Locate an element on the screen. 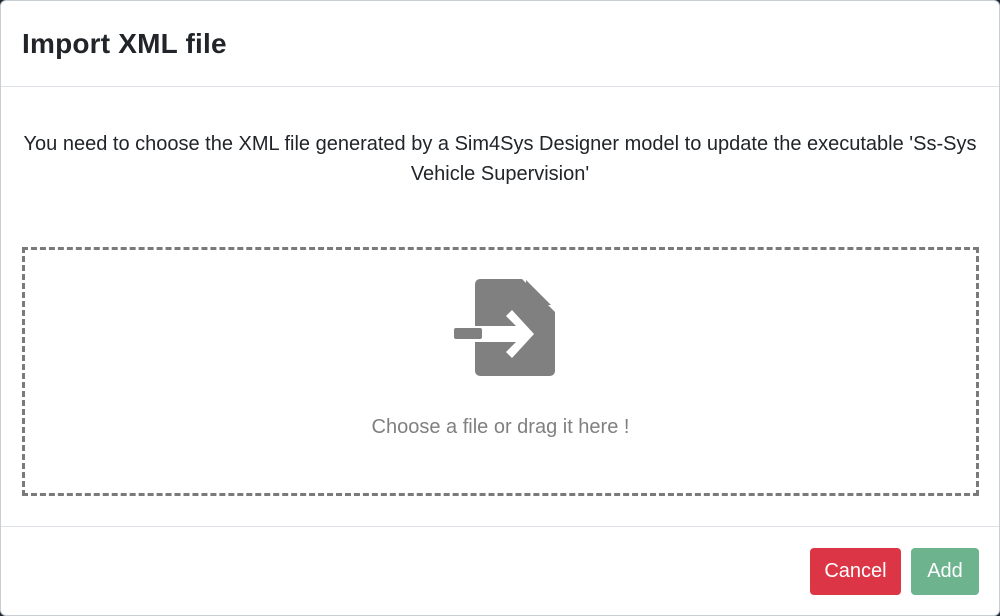  file-import-icon is located at coordinates (504, 327).